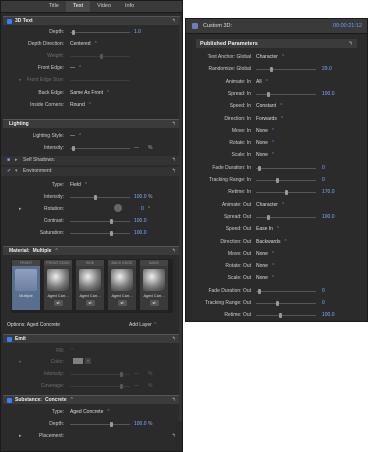 The image size is (370, 452). What do you see at coordinates (76, 136) in the screenshot?
I see `lighting-style-select: — ⌃` at bounding box center [76, 136].